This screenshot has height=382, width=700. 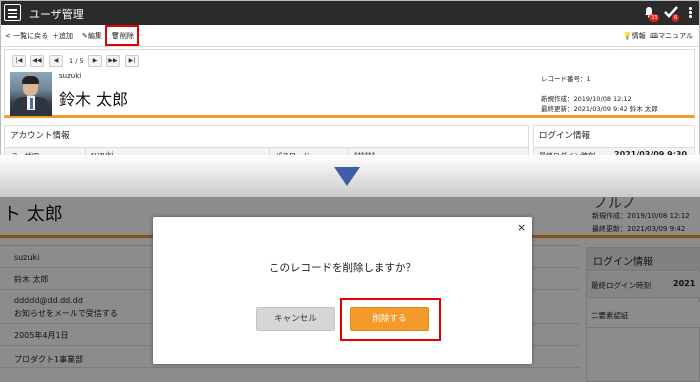 I want to click on dialog-message: このレコードを削除しますか？, so click(x=342, y=268).